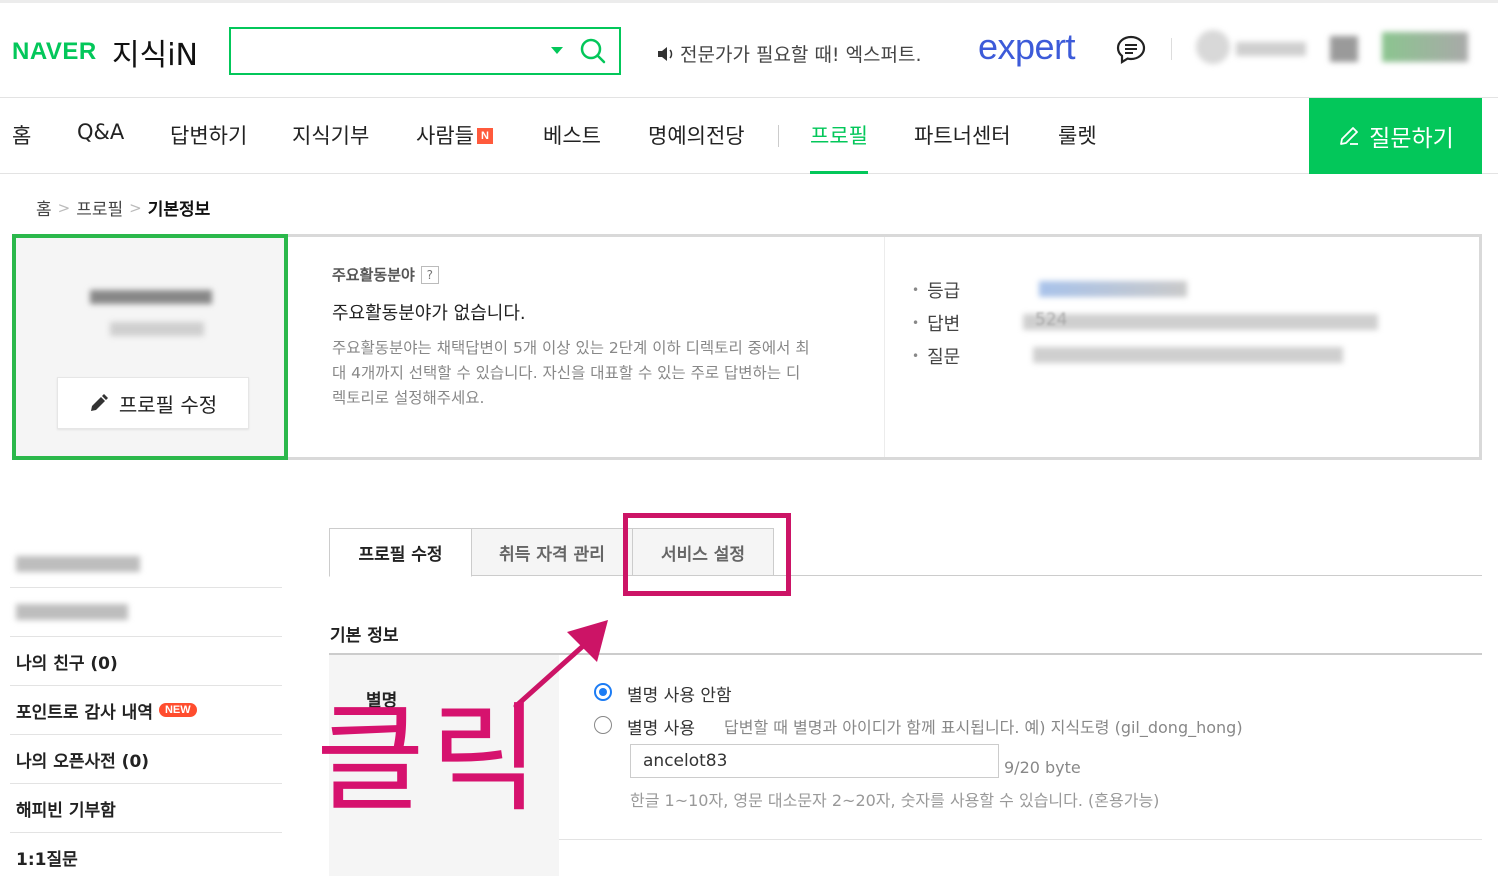 The image size is (1498, 876). Describe the element at coordinates (99, 207) in the screenshot. I see `breadcrumb-profile: 프로필` at that location.